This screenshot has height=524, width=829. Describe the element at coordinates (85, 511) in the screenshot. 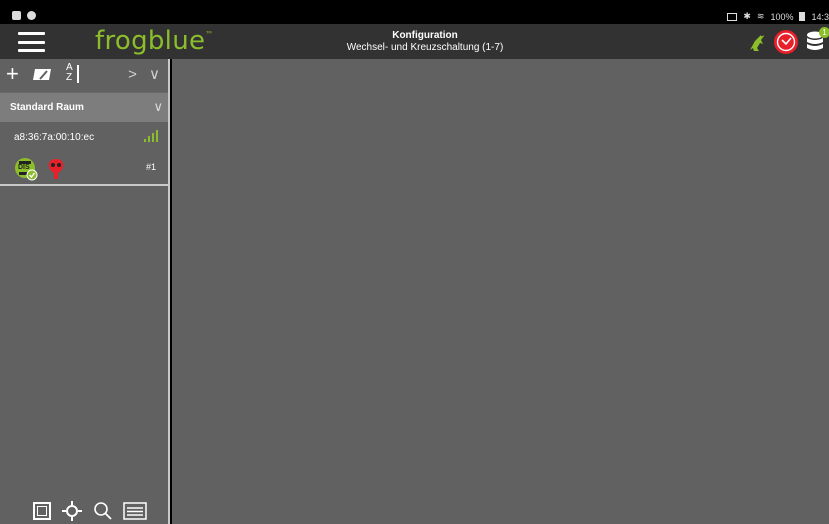

I see `sidebar-bottom-bar` at that location.